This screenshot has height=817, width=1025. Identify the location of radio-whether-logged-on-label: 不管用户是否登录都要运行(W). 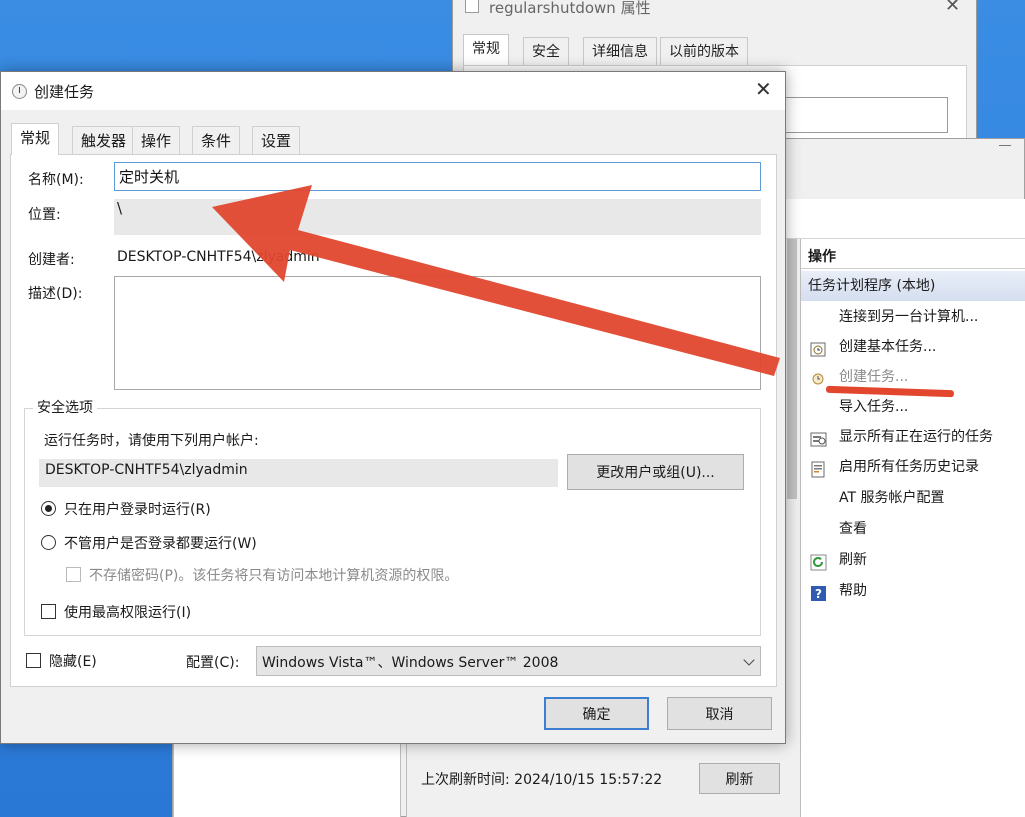
(160, 543).